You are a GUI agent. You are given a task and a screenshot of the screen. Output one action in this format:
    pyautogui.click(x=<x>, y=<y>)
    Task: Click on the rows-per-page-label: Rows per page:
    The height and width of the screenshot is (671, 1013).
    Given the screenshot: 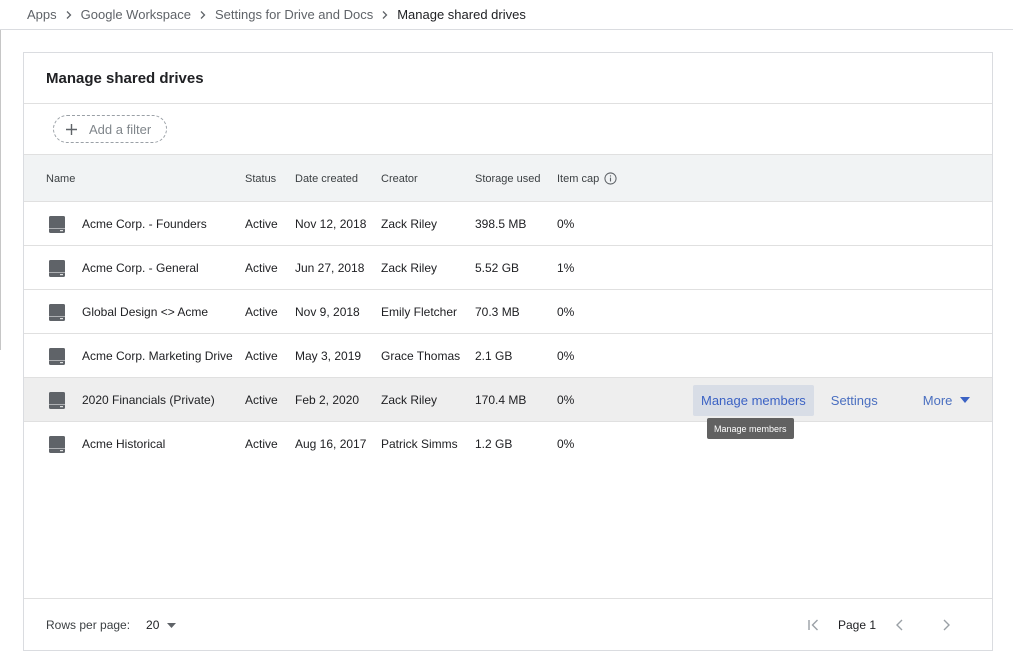 What is the action you would take?
    pyautogui.click(x=88, y=625)
    